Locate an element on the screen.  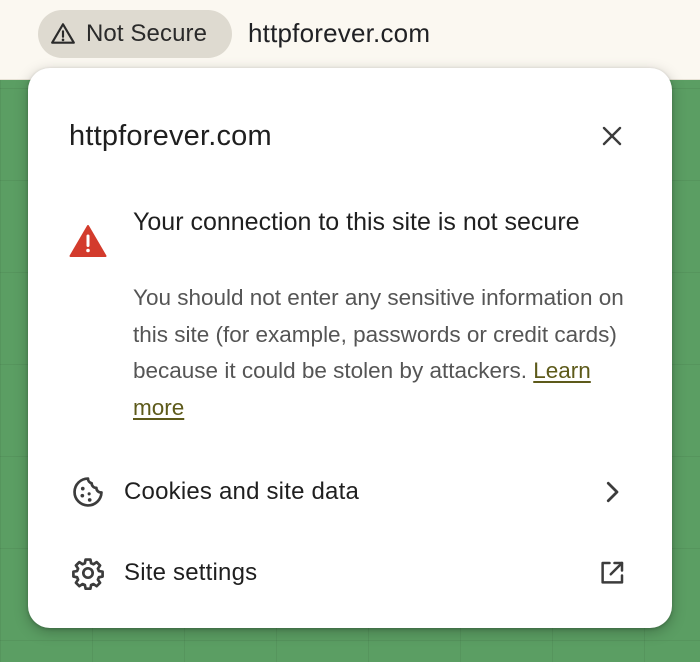
chevron-right-icon is located at coordinates (612, 492).